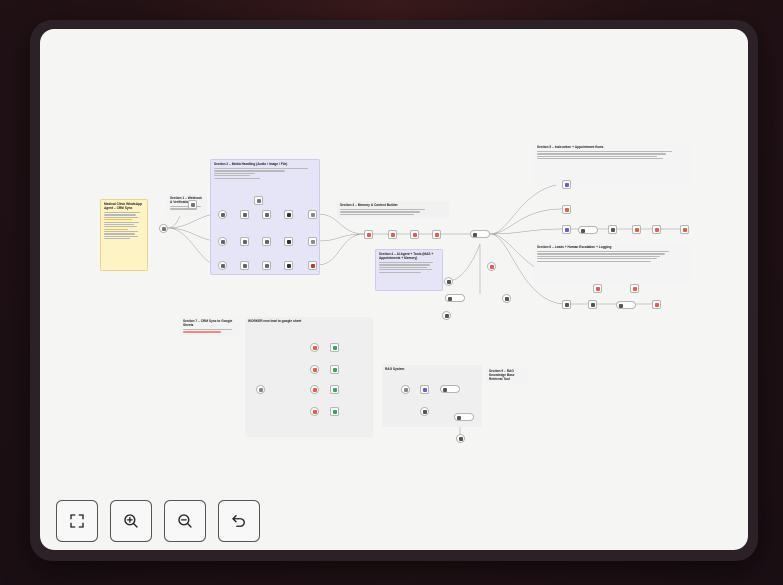  I want to click on note-title: Section 1 – Webhook & Verification, so click(186, 200).